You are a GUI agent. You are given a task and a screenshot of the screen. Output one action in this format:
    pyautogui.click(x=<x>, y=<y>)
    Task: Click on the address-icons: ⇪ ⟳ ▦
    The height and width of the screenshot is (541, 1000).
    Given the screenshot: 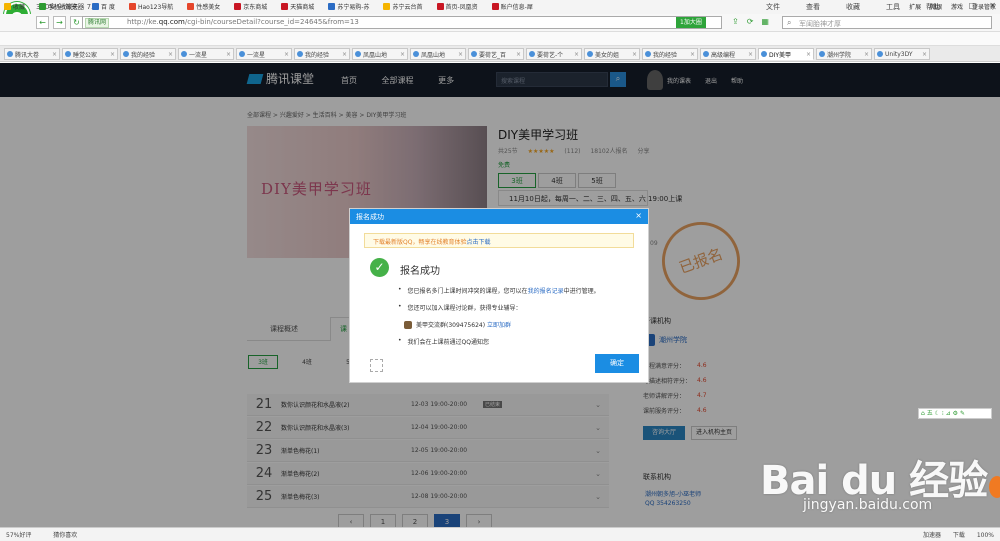 What is the action you would take?
    pyautogui.click(x=752, y=21)
    